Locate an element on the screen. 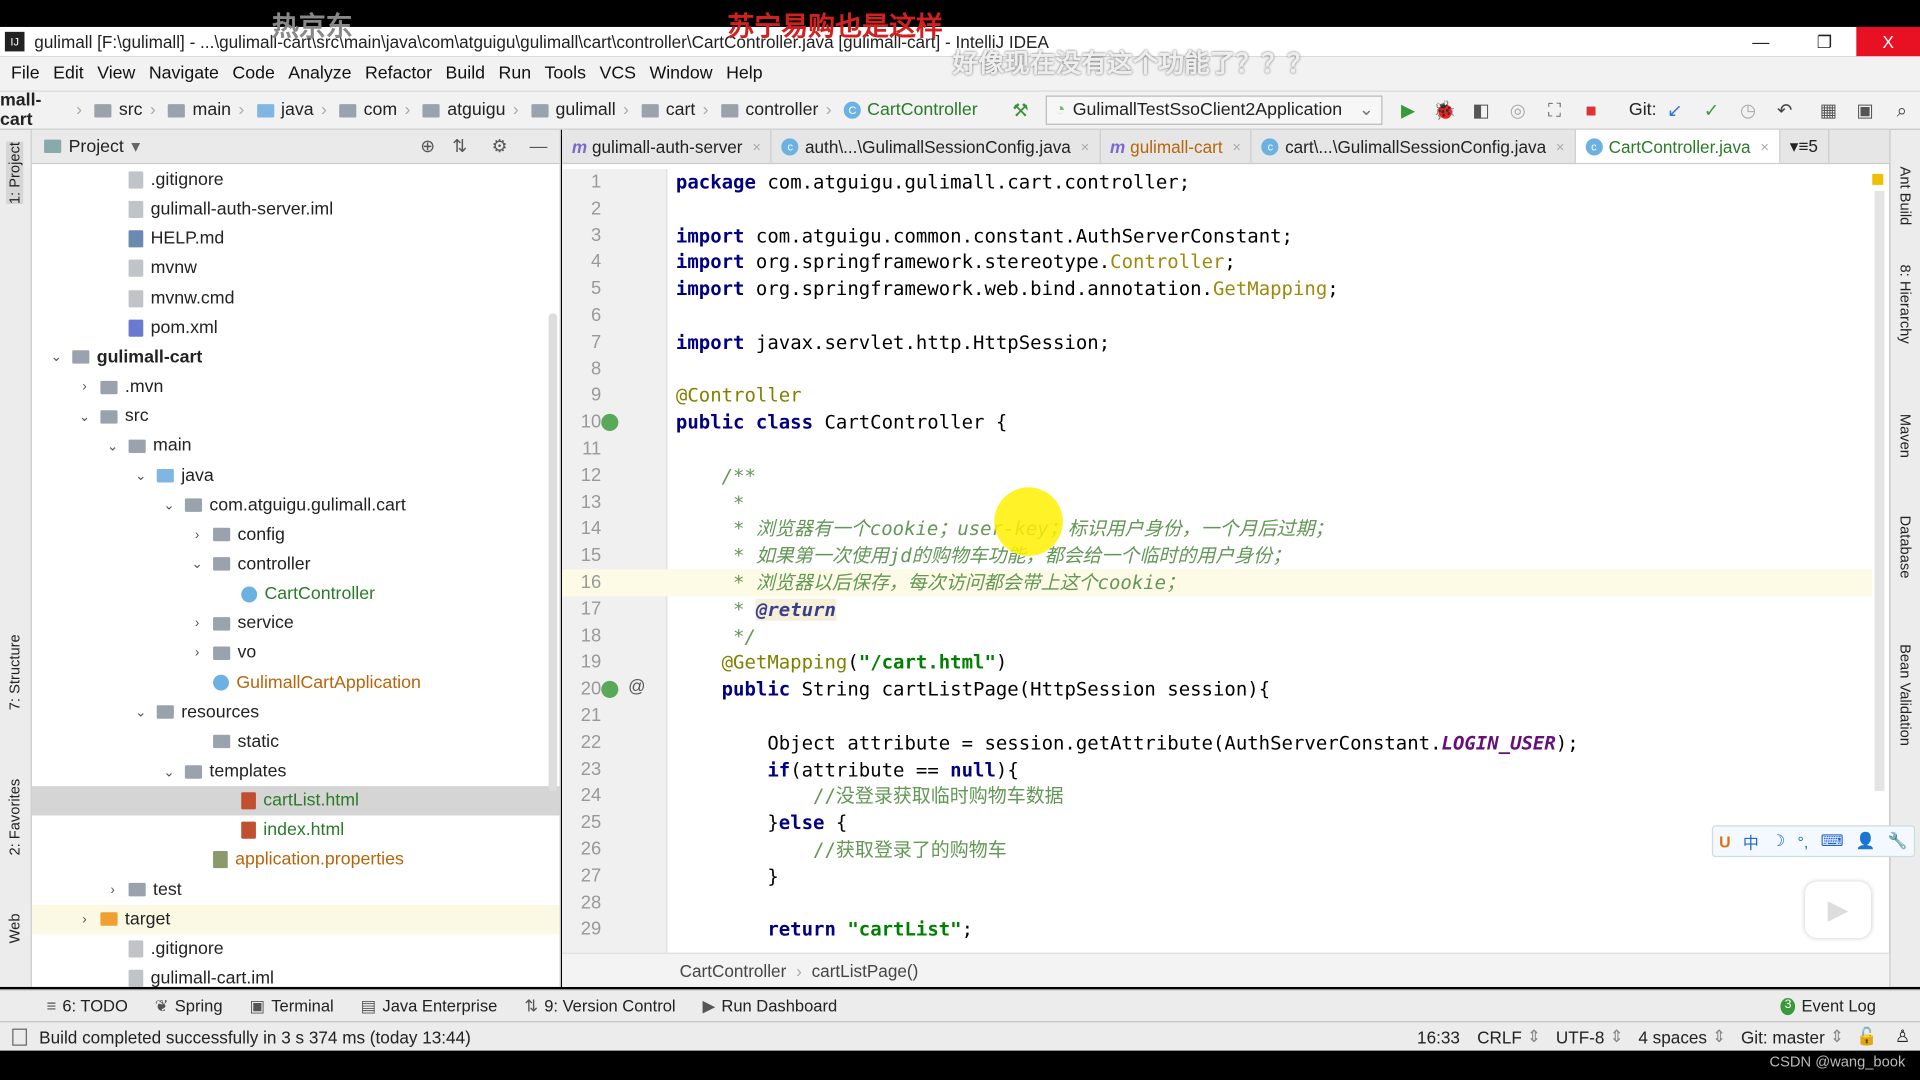 The height and width of the screenshot is (1080, 1920). nav-crumb: src › is located at coordinates (128, 110).